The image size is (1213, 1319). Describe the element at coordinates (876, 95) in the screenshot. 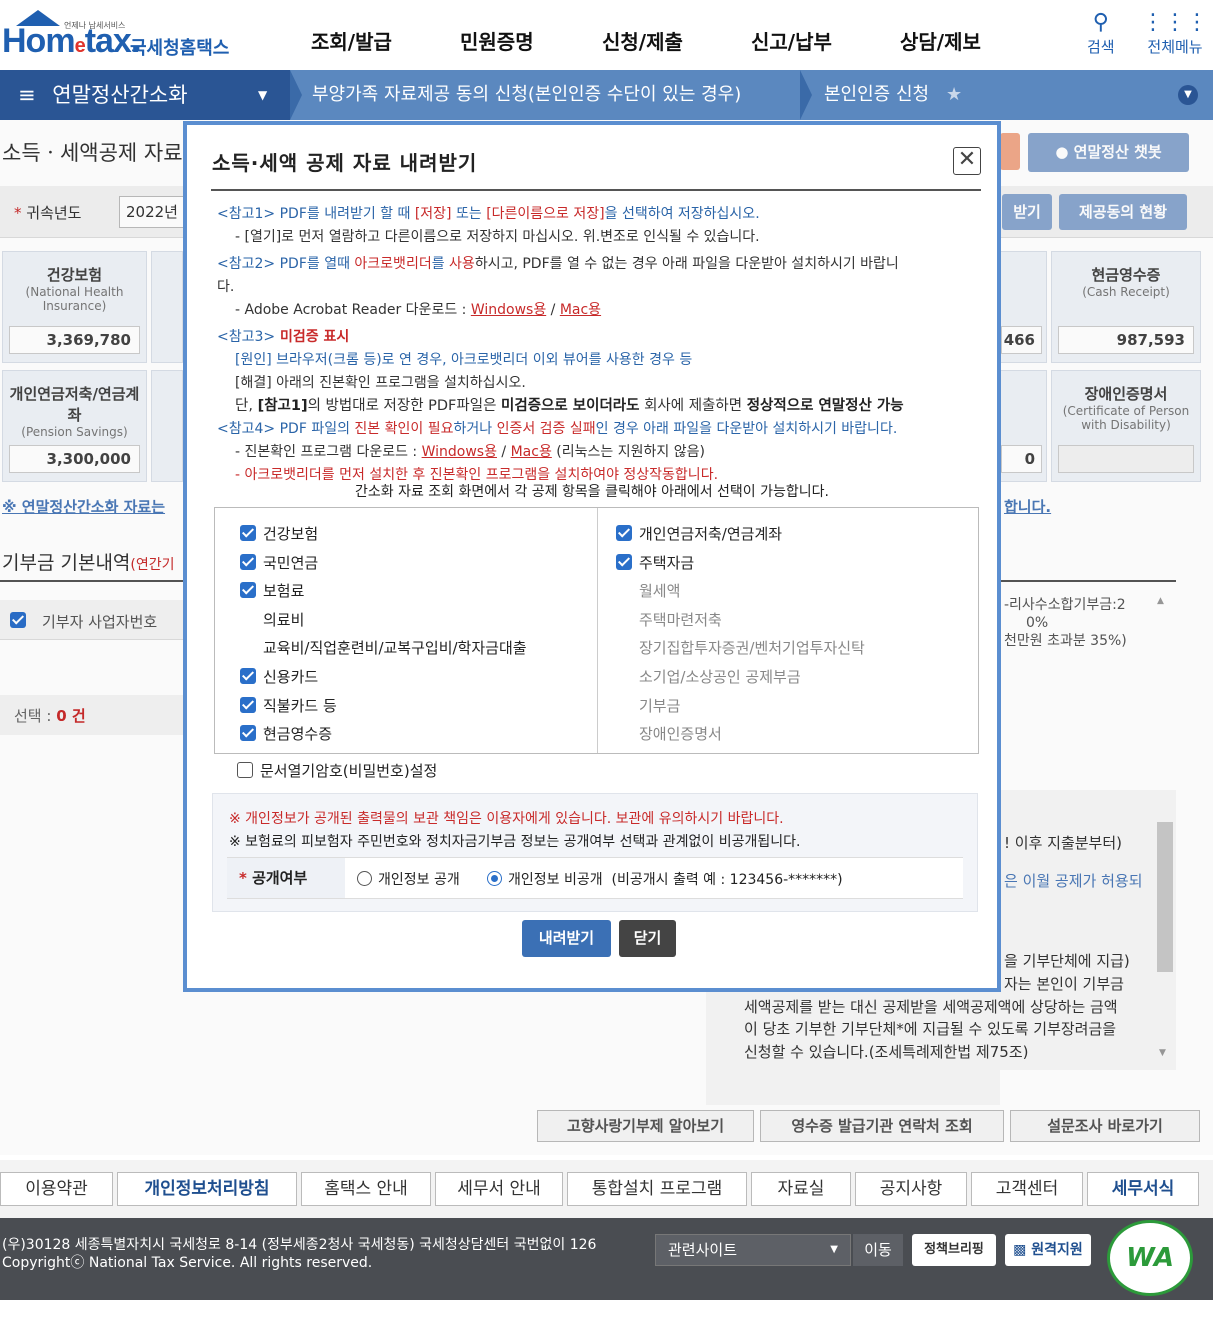

I see `breadcrumb-item-current: 본인인증 신청` at that location.